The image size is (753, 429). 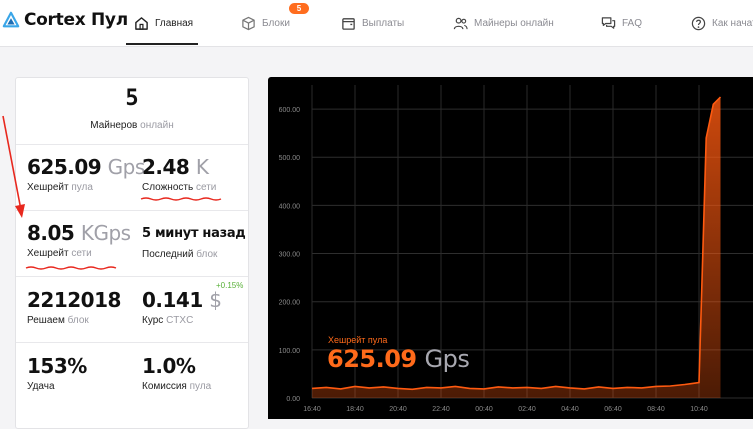 What do you see at coordinates (202, 167) in the screenshot?
I see `difficulty-unit: K` at bounding box center [202, 167].